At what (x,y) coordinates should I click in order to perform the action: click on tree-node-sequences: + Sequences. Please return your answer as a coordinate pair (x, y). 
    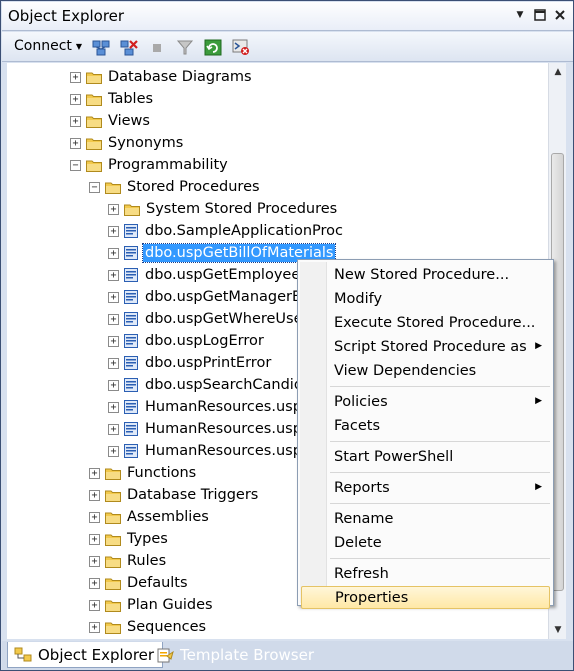
    Looking at the image, I should click on (148, 627).